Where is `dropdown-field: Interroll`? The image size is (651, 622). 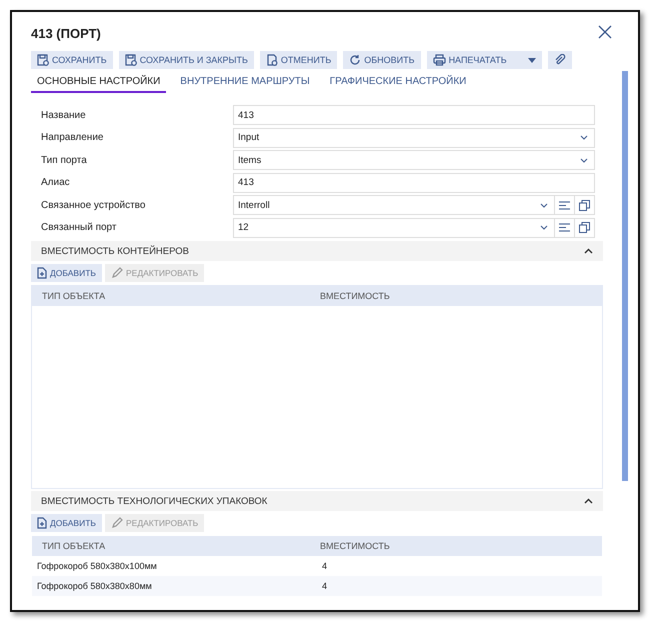 dropdown-field: Interroll is located at coordinates (394, 205).